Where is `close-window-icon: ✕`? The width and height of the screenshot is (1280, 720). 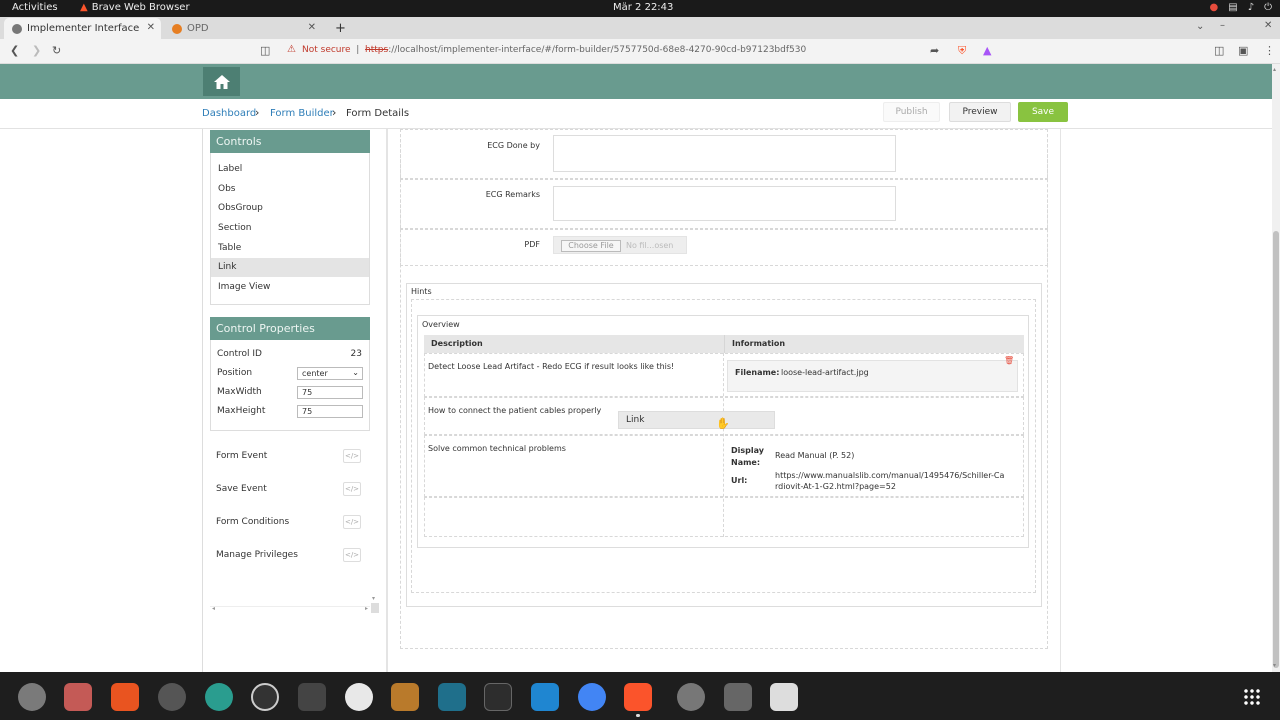
close-window-icon: ✕ is located at coordinates (1268, 25).